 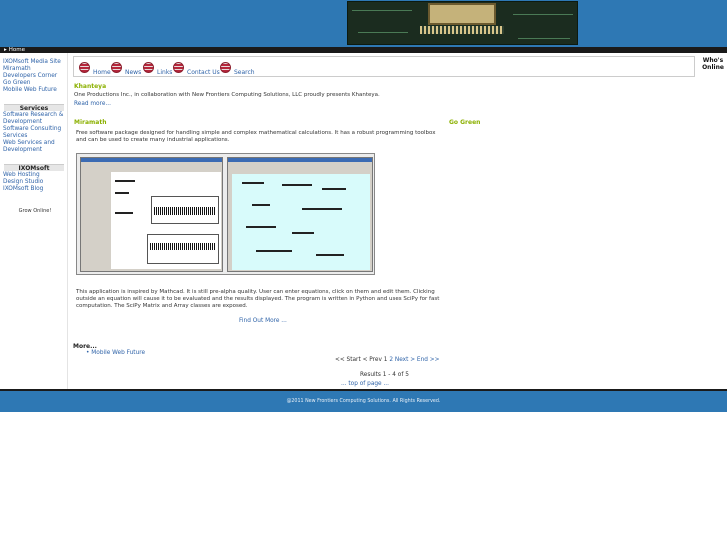 I want to click on sidebar-link-miramath: Miramath, so click(x=35, y=69).